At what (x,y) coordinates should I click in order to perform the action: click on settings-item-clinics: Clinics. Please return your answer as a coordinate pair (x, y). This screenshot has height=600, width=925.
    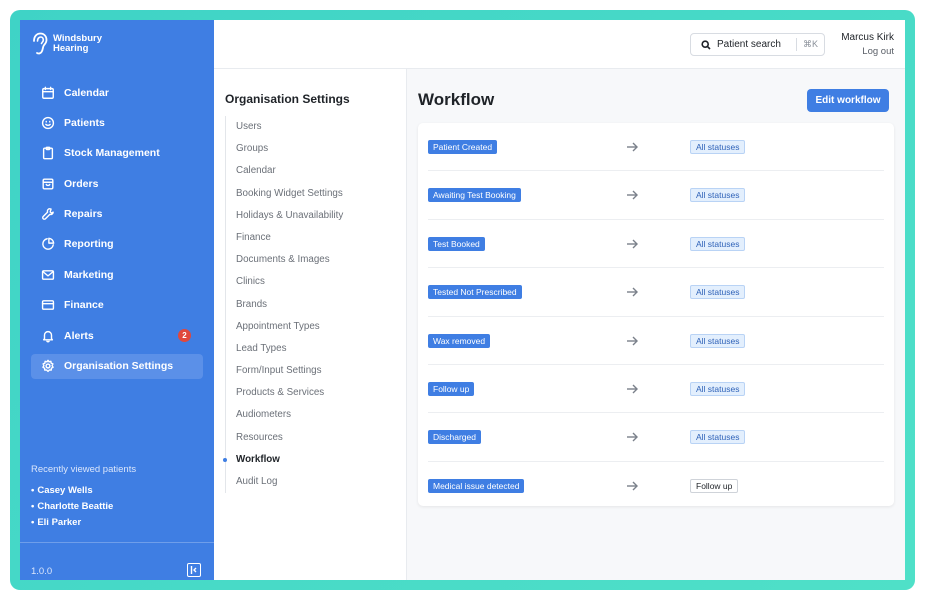
    Looking at the image, I should click on (289, 282).